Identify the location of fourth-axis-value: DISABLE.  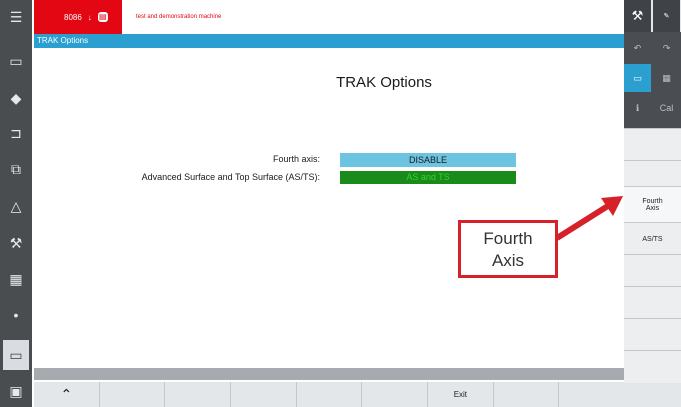
(428, 160).